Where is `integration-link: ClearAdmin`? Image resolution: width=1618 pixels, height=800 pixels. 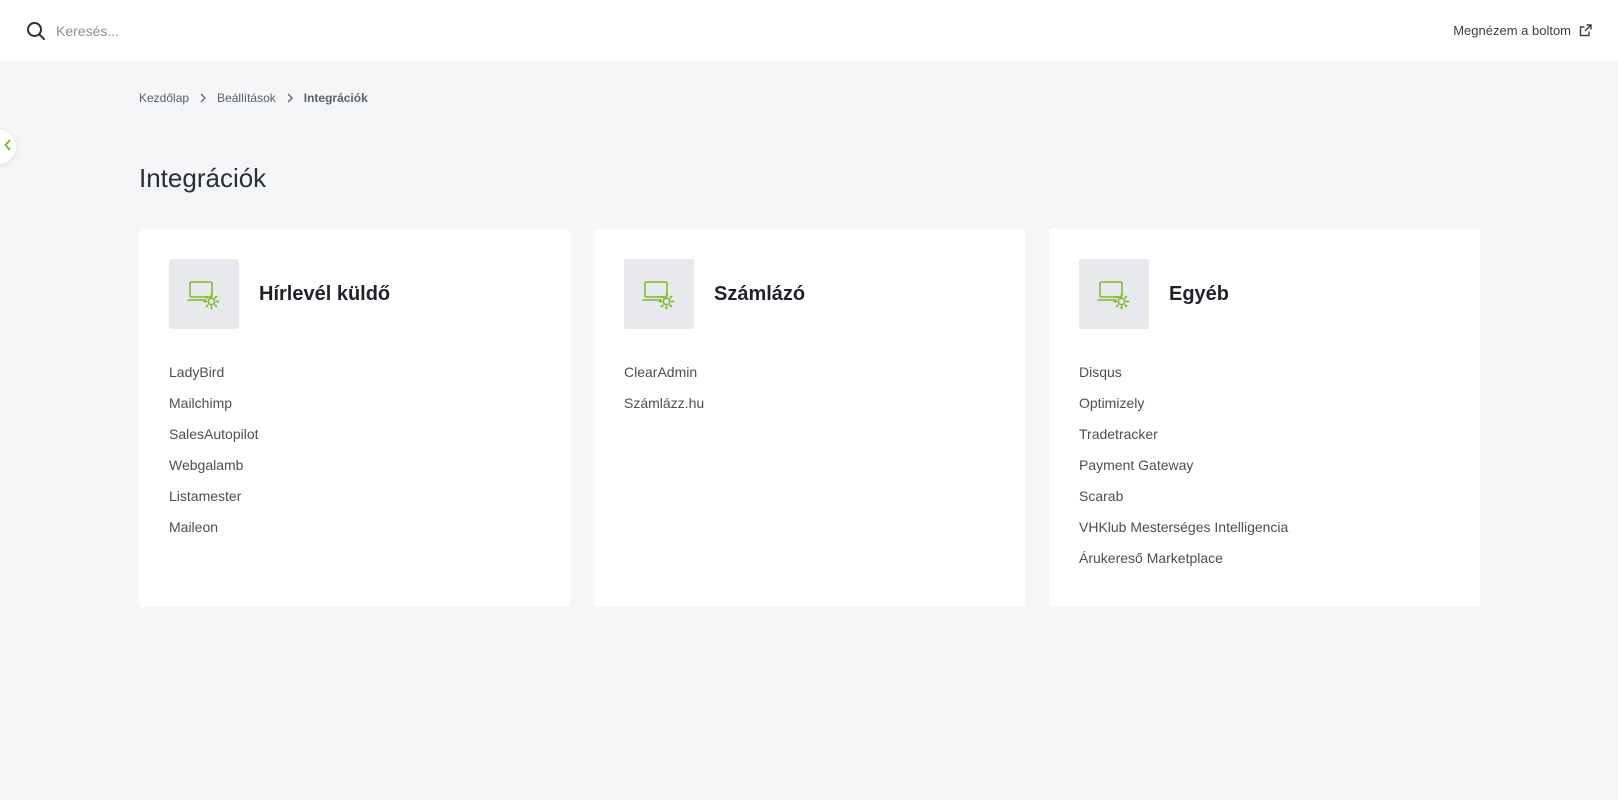 integration-link: ClearAdmin is located at coordinates (660, 372).